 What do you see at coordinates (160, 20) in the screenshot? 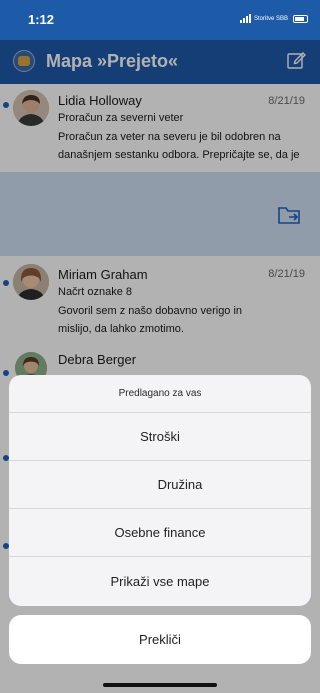
I see `status-bar: 1:12 Storitve SBB` at bounding box center [160, 20].